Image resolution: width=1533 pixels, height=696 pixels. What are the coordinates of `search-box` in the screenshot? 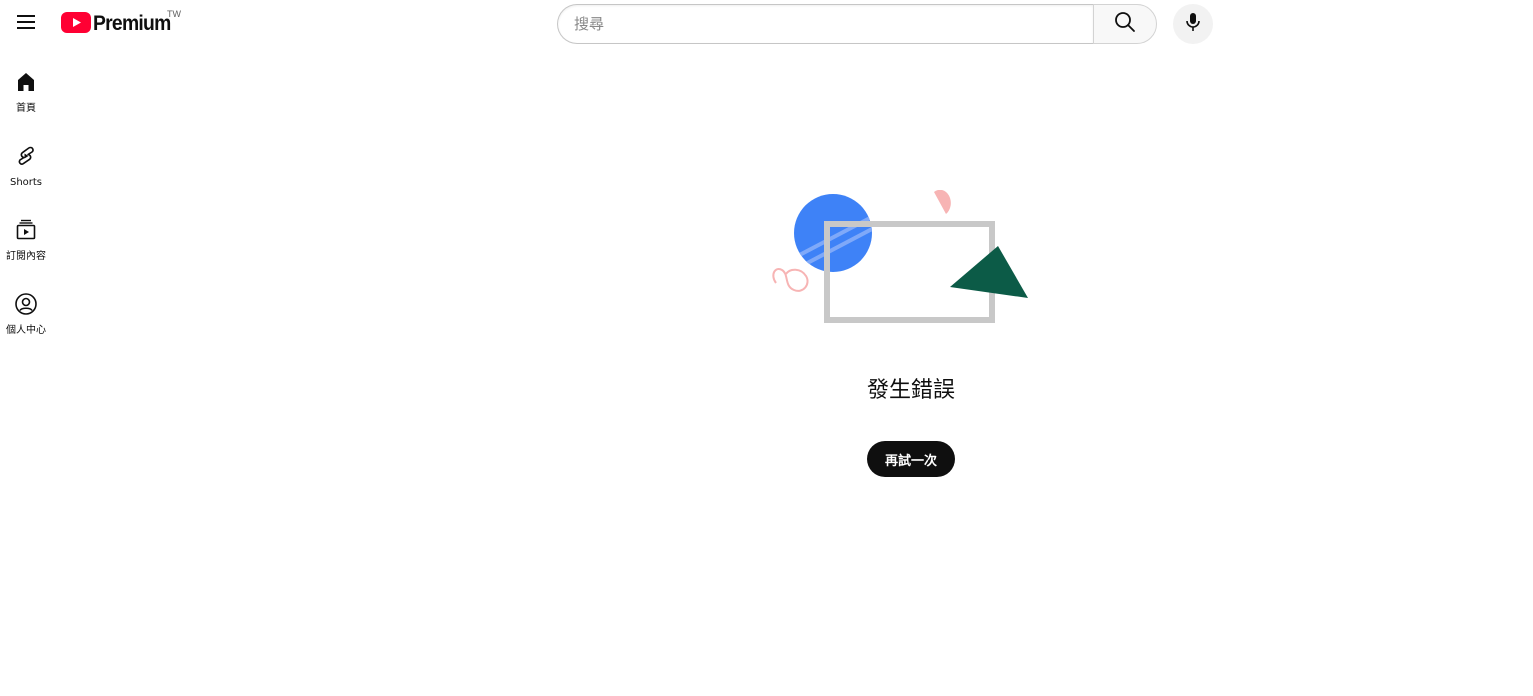 It's located at (857, 24).